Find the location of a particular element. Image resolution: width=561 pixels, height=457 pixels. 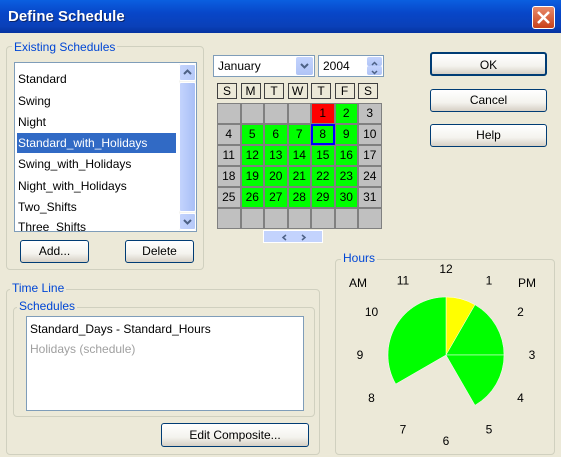

scroll-up-button is located at coordinates (187, 72).